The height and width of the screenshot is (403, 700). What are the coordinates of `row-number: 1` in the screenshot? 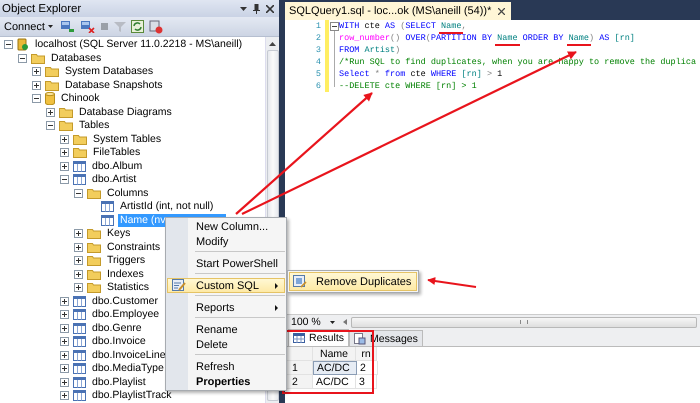 It's located at (299, 368).